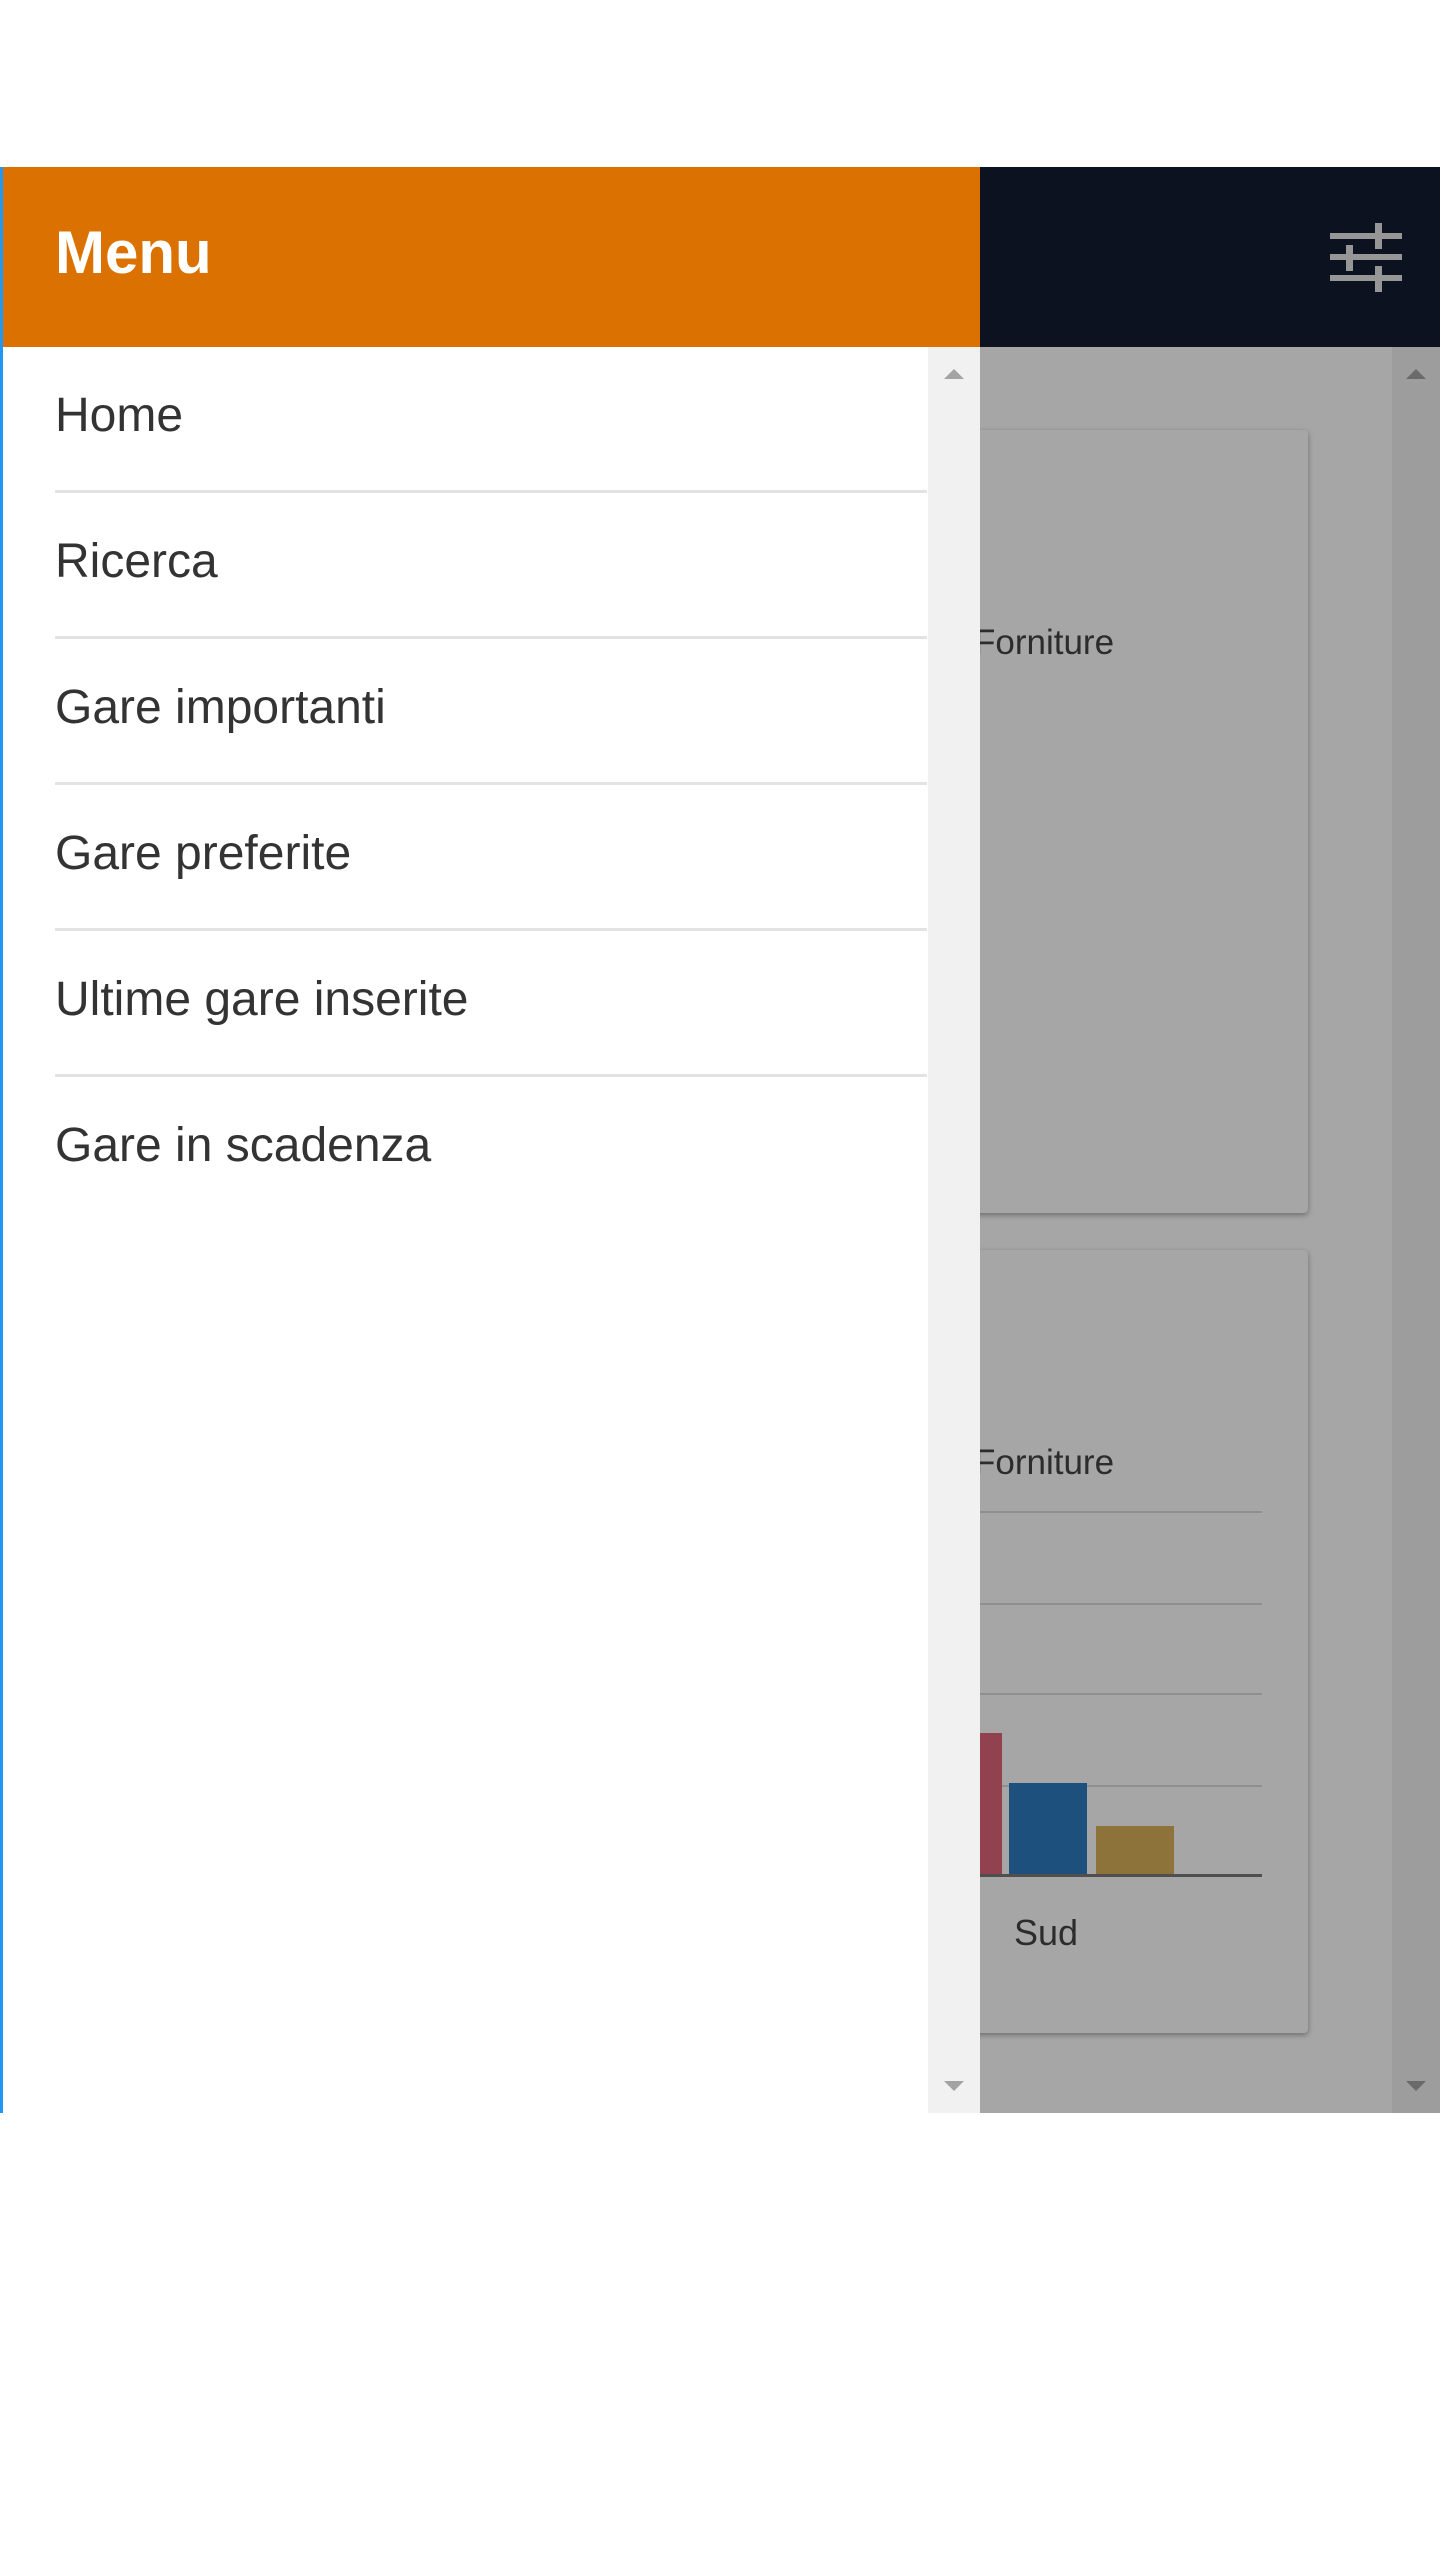 The width and height of the screenshot is (1440, 2560). Describe the element at coordinates (954, 2086) in the screenshot. I see `scroll-down-icon` at that location.